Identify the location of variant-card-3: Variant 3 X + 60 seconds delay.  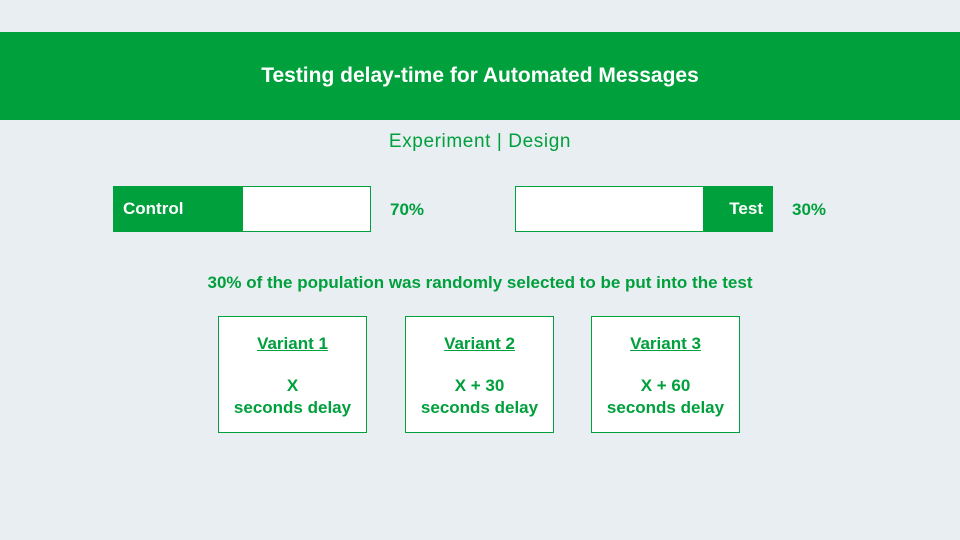
(665, 374).